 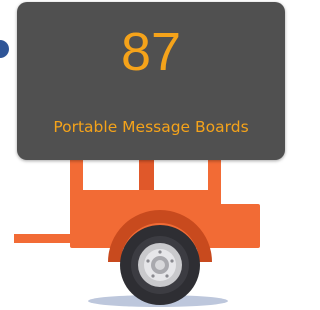 What do you see at coordinates (145, 197) in the screenshot?
I see `frame-crossbar` at bounding box center [145, 197].